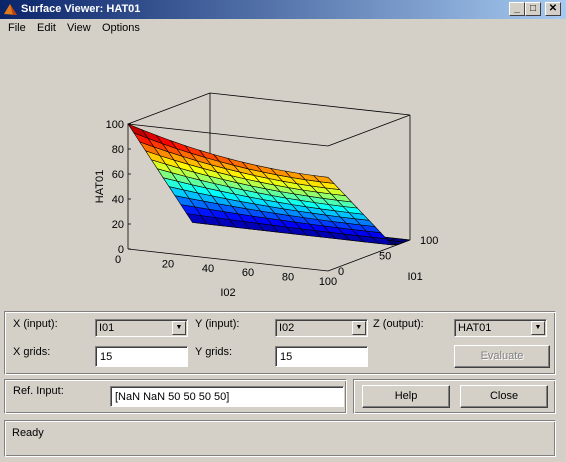 Image resolution: width=566 pixels, height=462 pixels. What do you see at coordinates (168, 264) in the screenshot?
I see `x-tick-label: 20` at bounding box center [168, 264].